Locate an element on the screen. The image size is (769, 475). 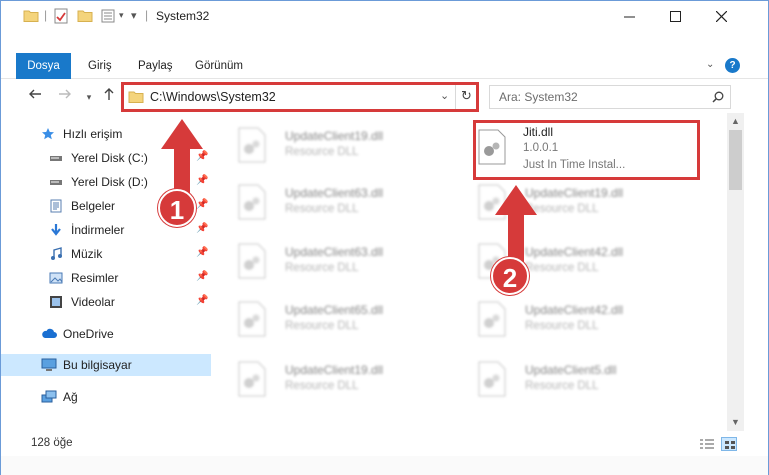
step-1-badge: 1 is located at coordinates (177, 208).